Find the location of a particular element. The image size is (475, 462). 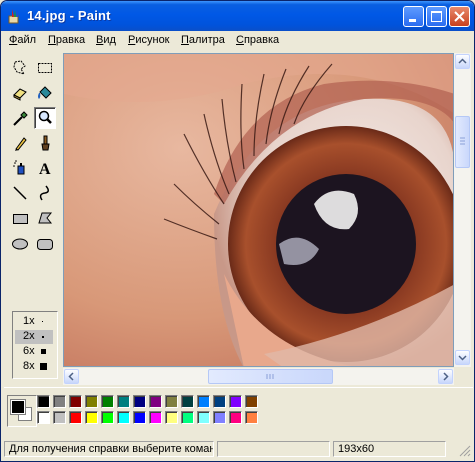

zoom-option-6x: 6x is located at coordinates (34, 352).